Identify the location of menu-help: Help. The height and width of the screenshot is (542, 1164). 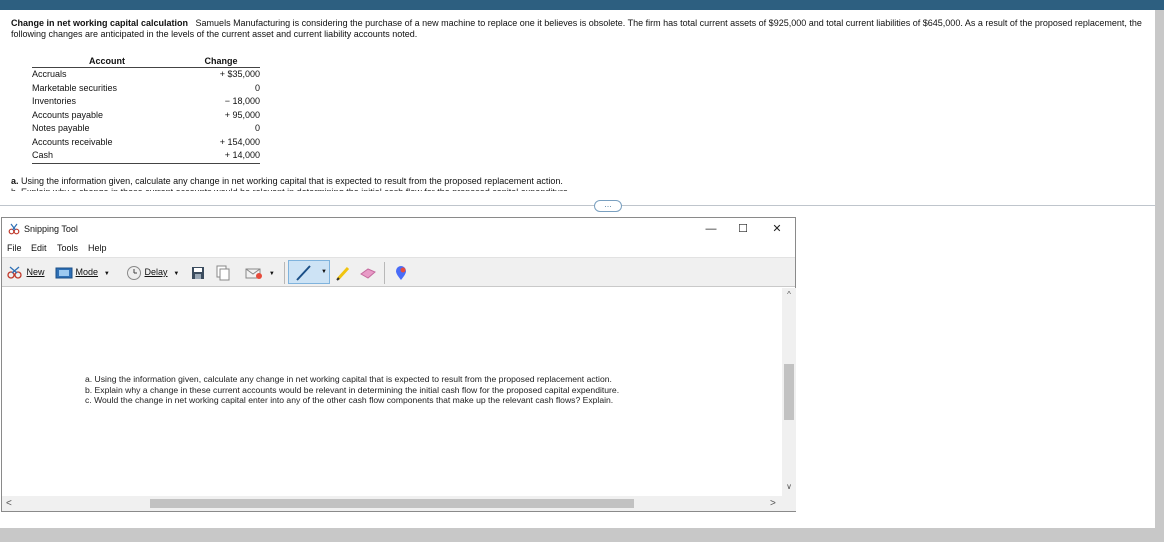
(97, 248).